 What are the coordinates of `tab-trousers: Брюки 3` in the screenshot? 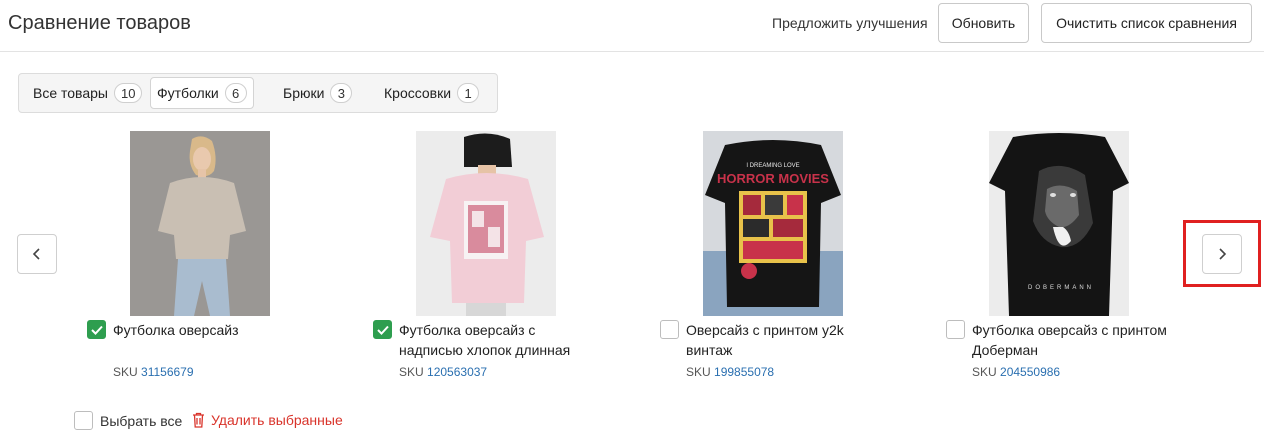 It's located at (317, 93).